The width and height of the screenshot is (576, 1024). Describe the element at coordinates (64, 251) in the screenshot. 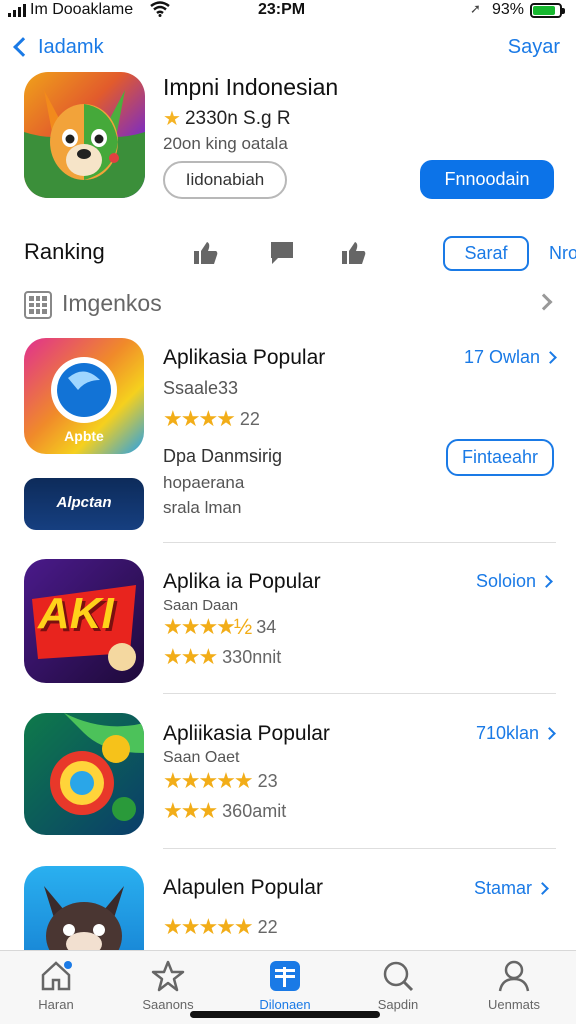

I see `ranking-label: Ranking` at that location.